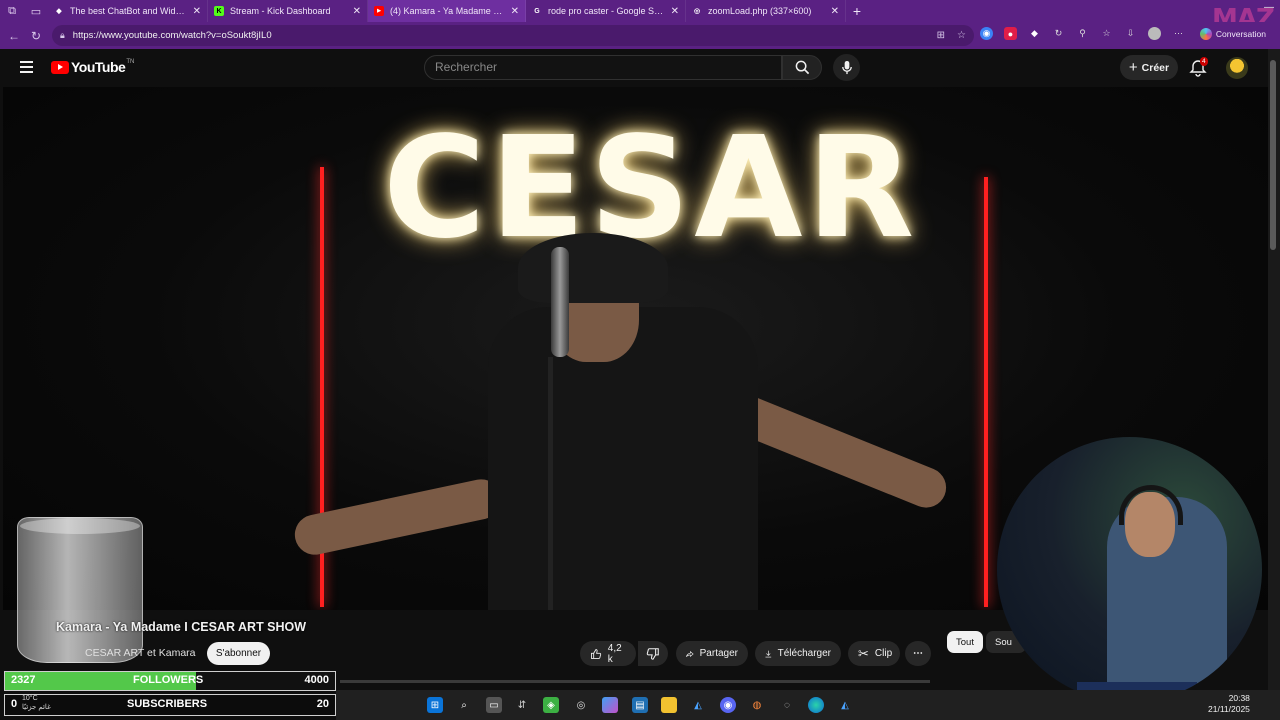  I want to click on back-arrow-icon: ←, so click(14, 36).